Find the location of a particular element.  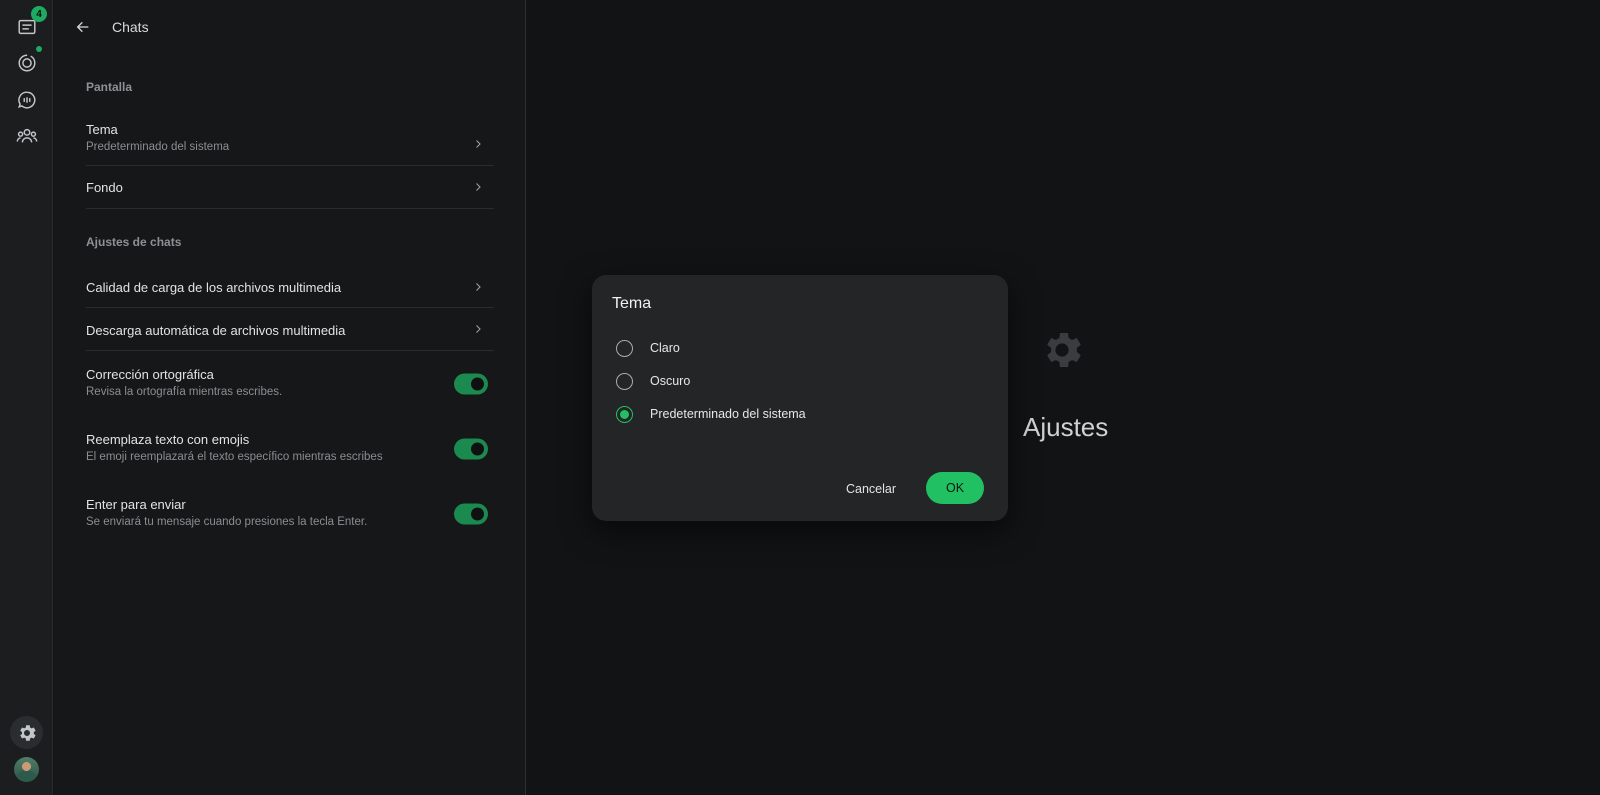

back-button is located at coordinates (83, 27).